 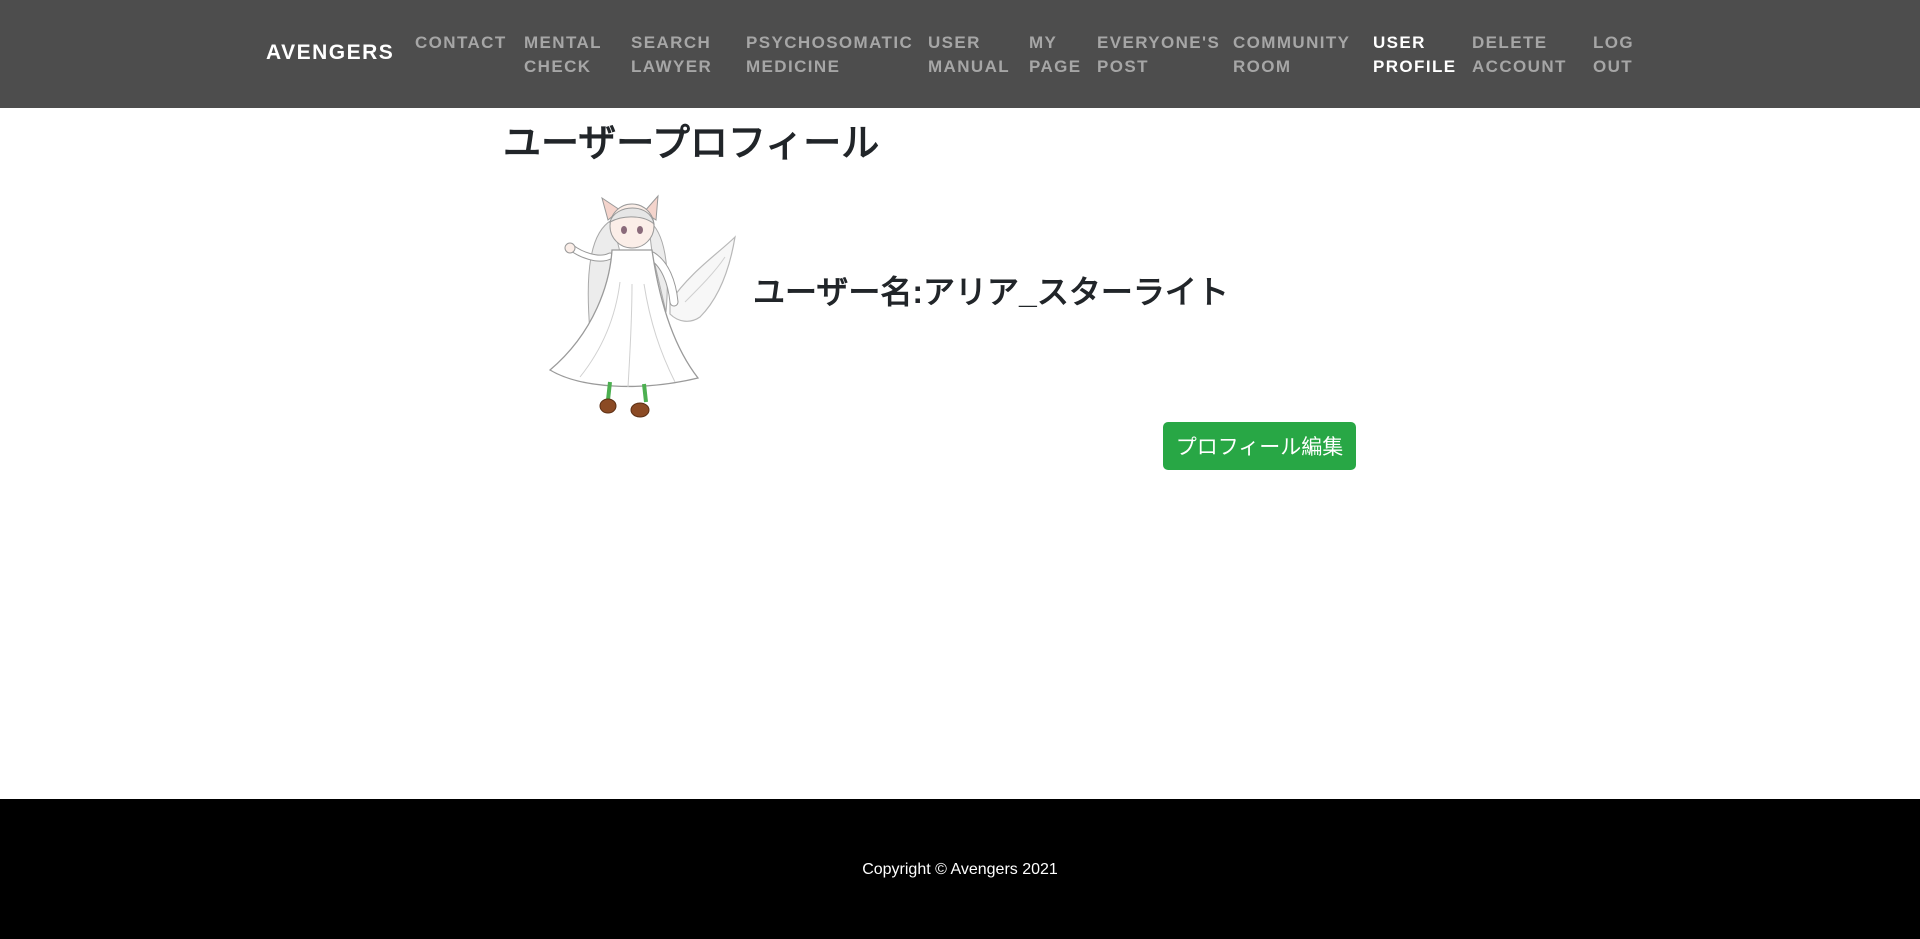 I want to click on nav-item-label: CONTACT, so click(x=461, y=42).